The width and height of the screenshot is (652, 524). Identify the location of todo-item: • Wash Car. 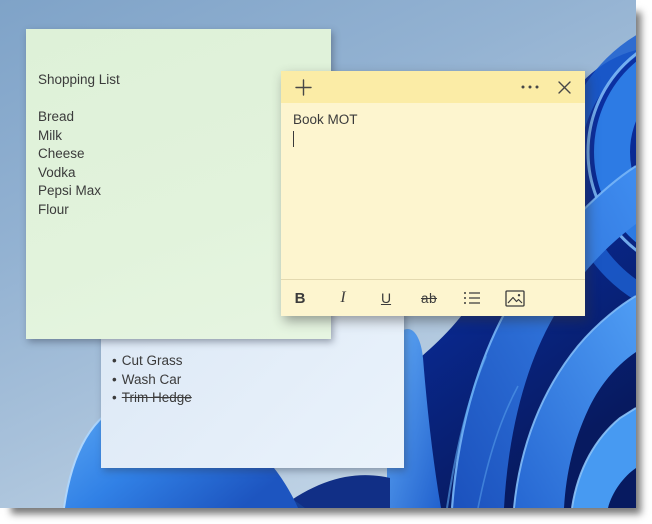
(147, 379).